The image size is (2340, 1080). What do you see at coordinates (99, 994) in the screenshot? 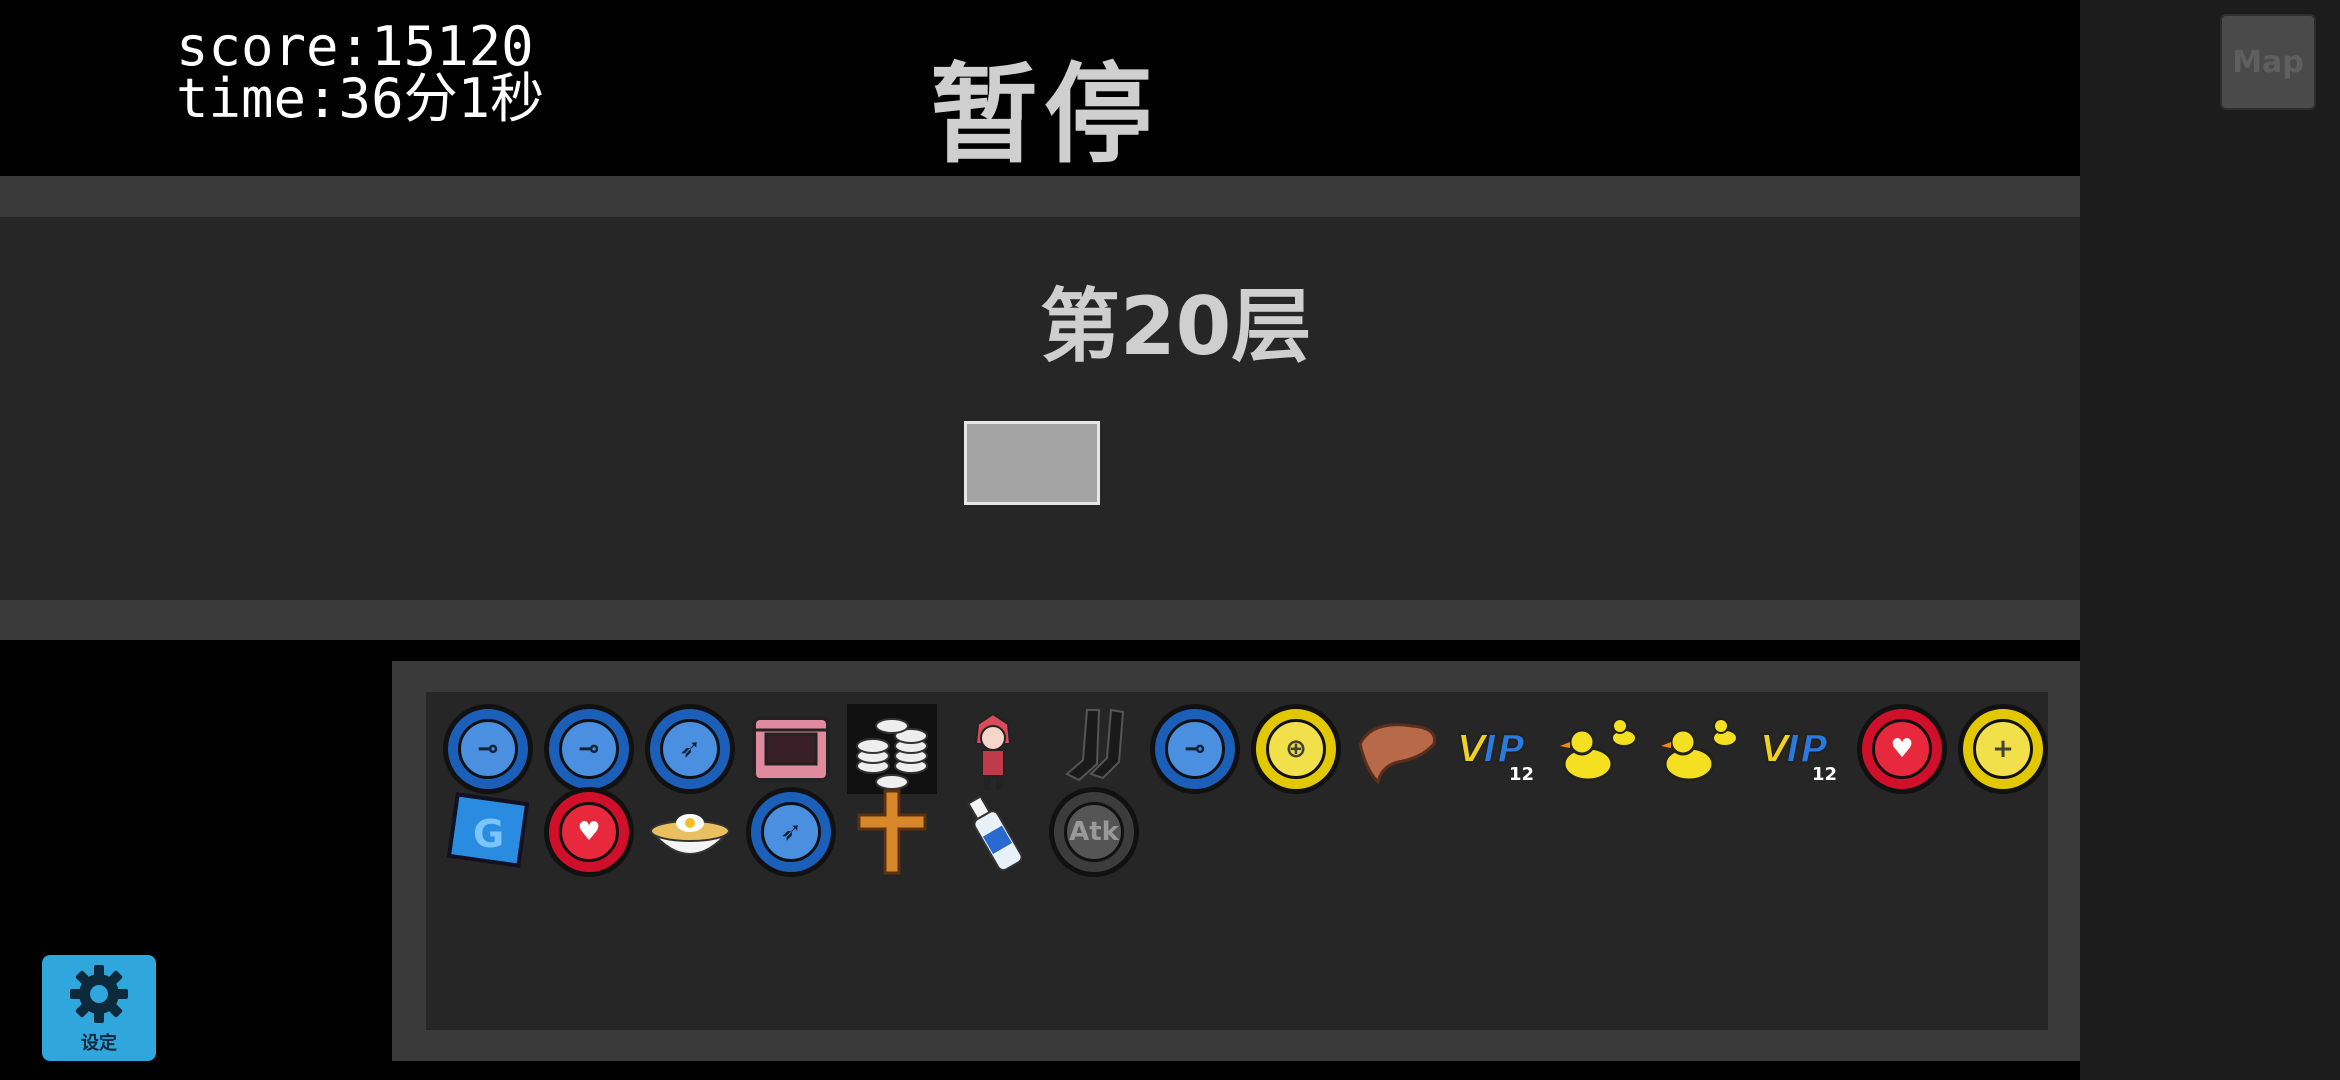
I see `gear-icon` at bounding box center [99, 994].